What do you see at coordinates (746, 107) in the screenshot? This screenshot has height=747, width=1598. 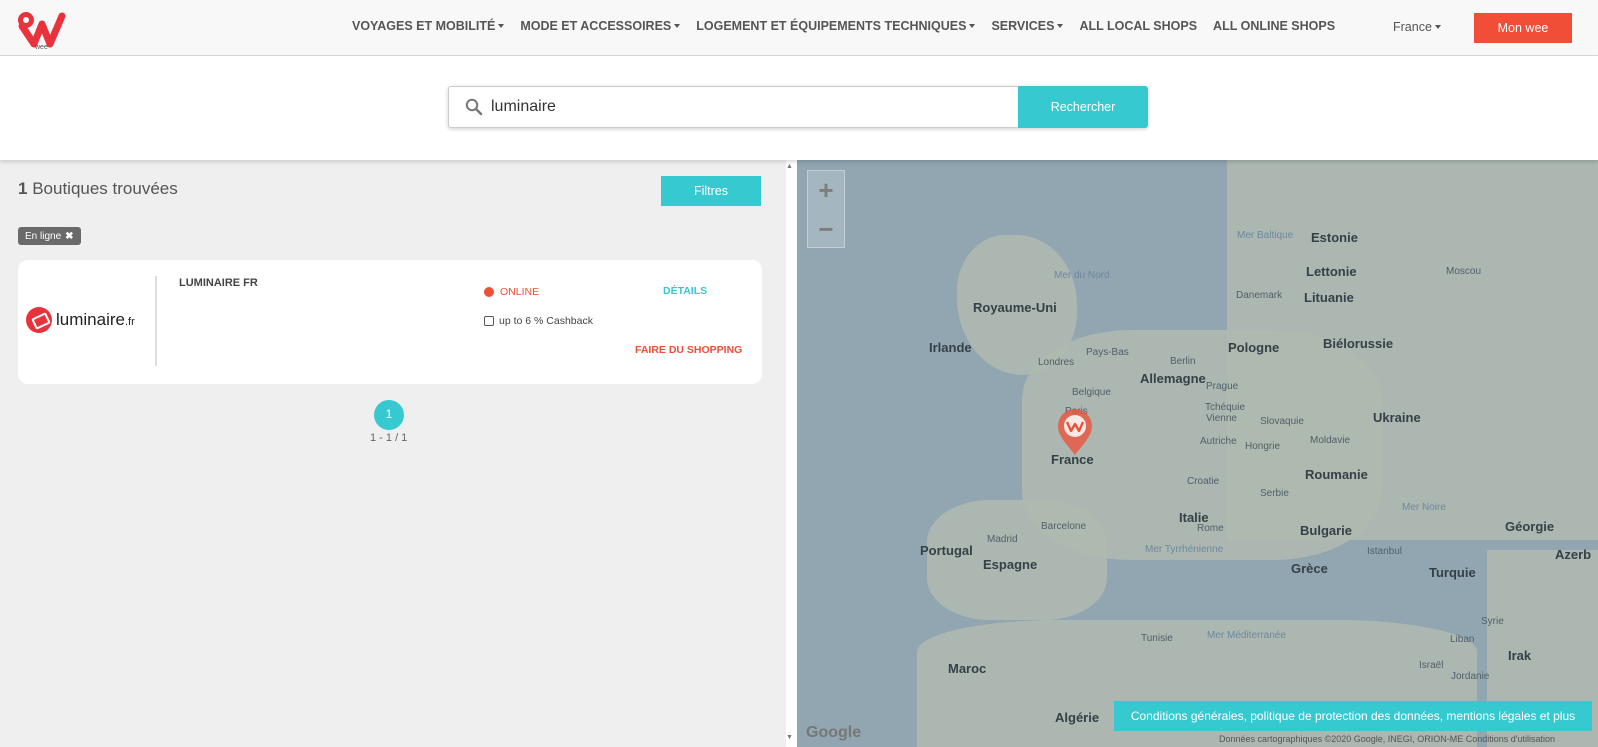 I see `search-input` at bounding box center [746, 107].